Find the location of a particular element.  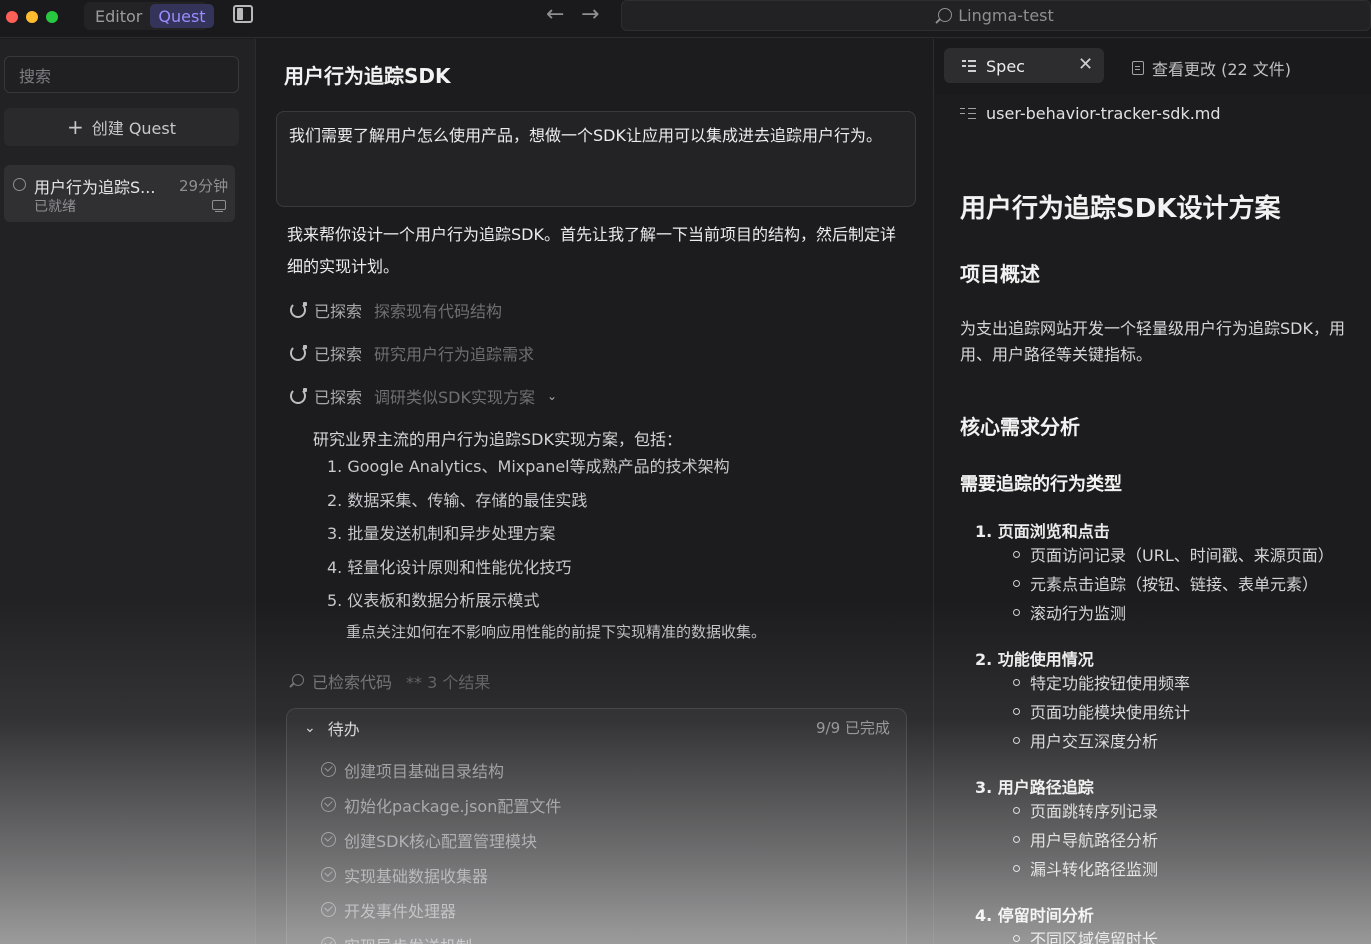

view-changes-label: 查看更改 (22 文件) is located at coordinates (1222, 69).